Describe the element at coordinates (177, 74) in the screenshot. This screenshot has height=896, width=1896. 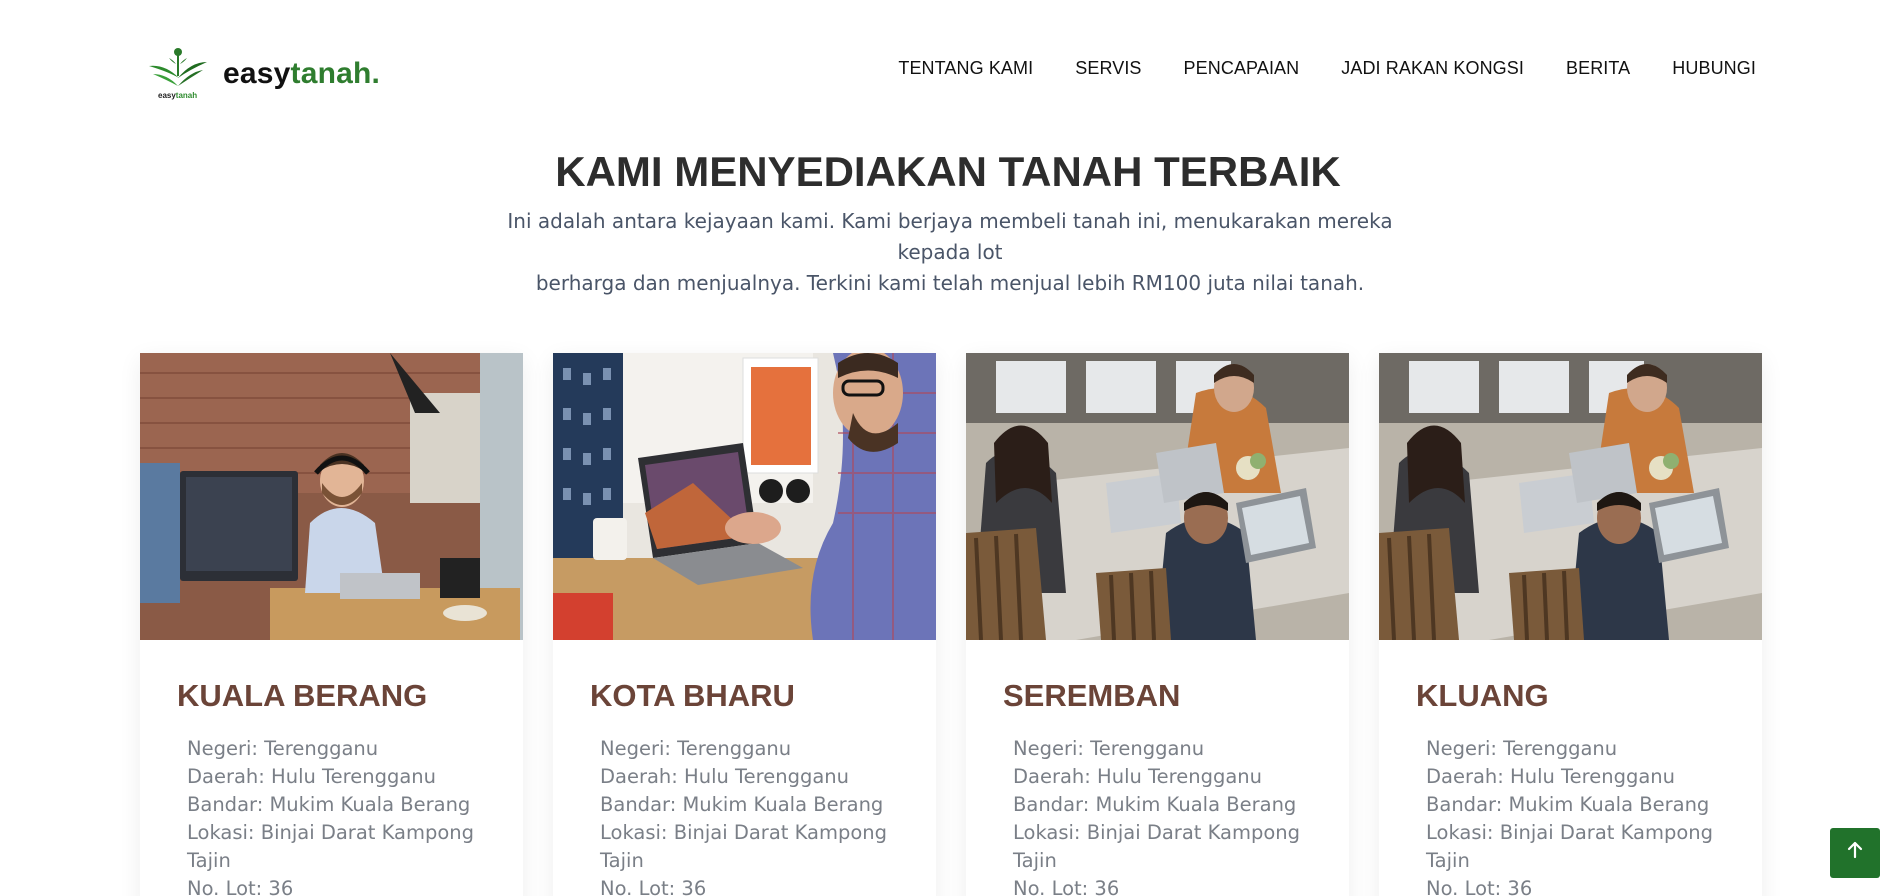
I see `easytanah-logo-icon: easytanah` at that location.